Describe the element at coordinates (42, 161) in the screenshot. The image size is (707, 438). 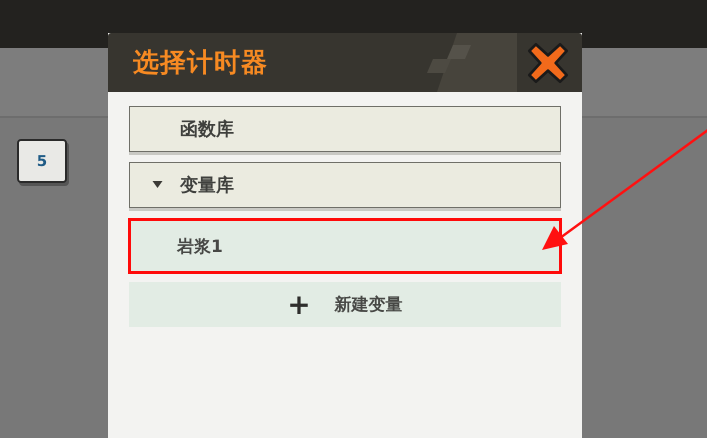
I see `key-button: 5` at that location.